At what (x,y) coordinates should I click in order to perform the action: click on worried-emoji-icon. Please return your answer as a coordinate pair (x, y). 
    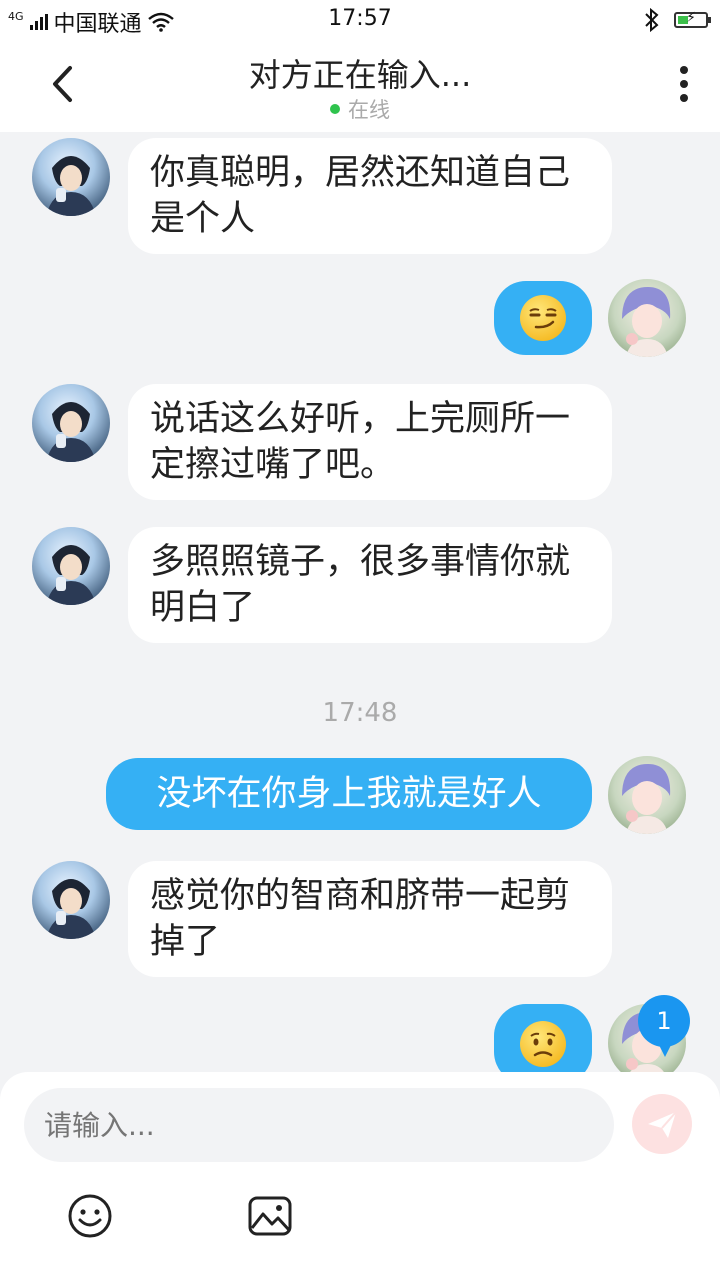
    Looking at the image, I should click on (543, 1044).